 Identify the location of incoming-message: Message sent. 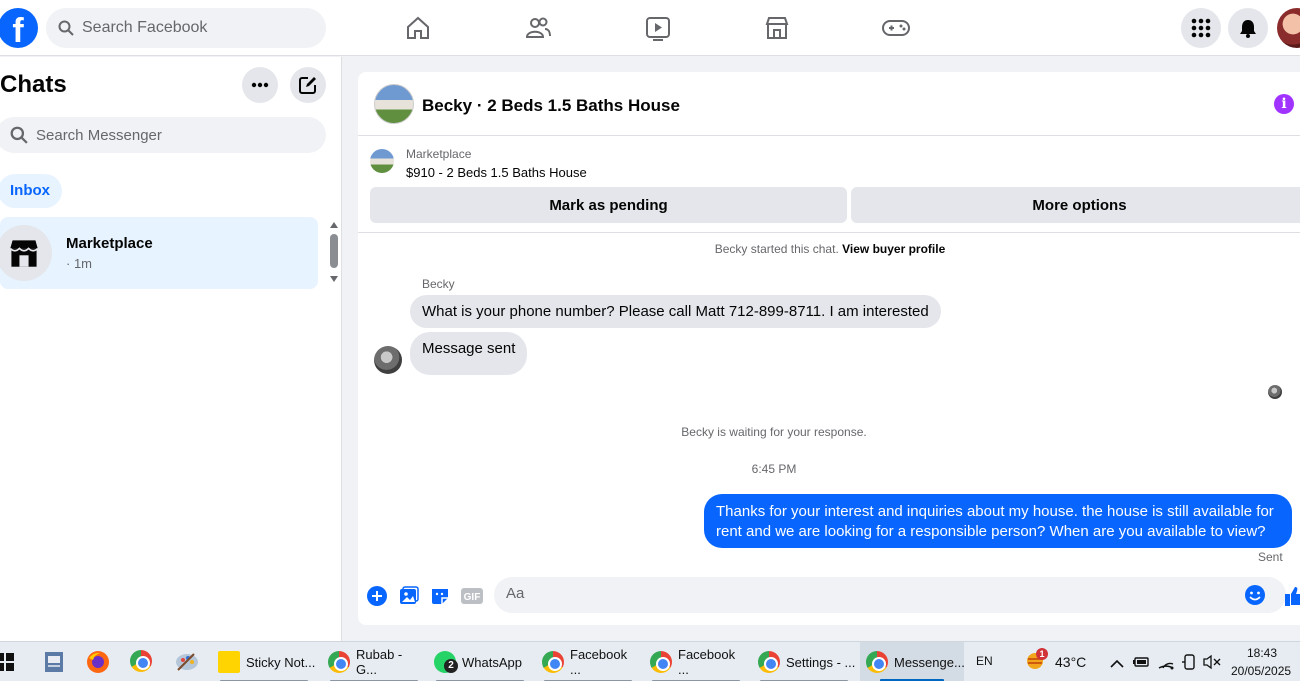
(469, 353).